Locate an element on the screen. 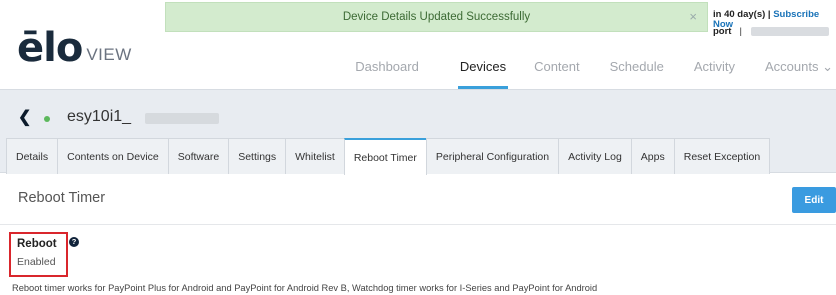  tab-apps: Apps is located at coordinates (652, 156).